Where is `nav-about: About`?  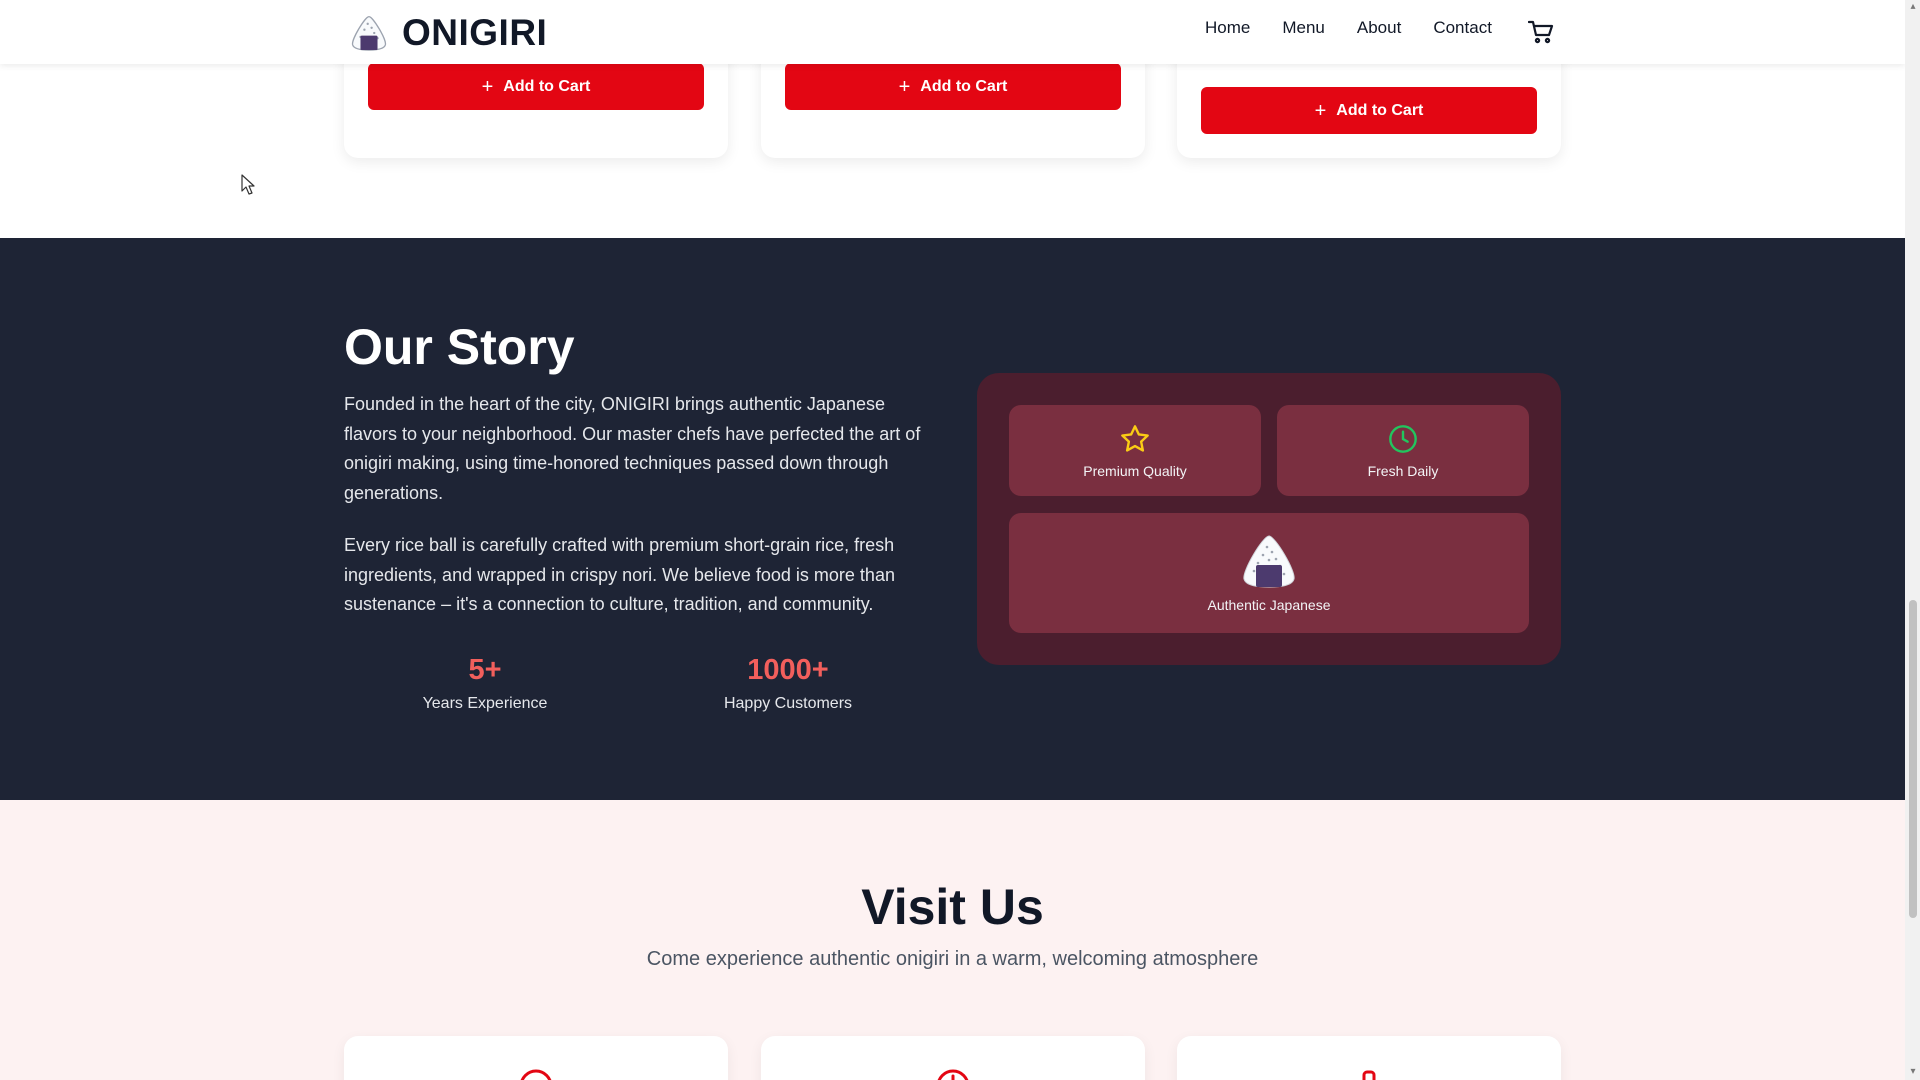 nav-about: About is located at coordinates (1379, 28).